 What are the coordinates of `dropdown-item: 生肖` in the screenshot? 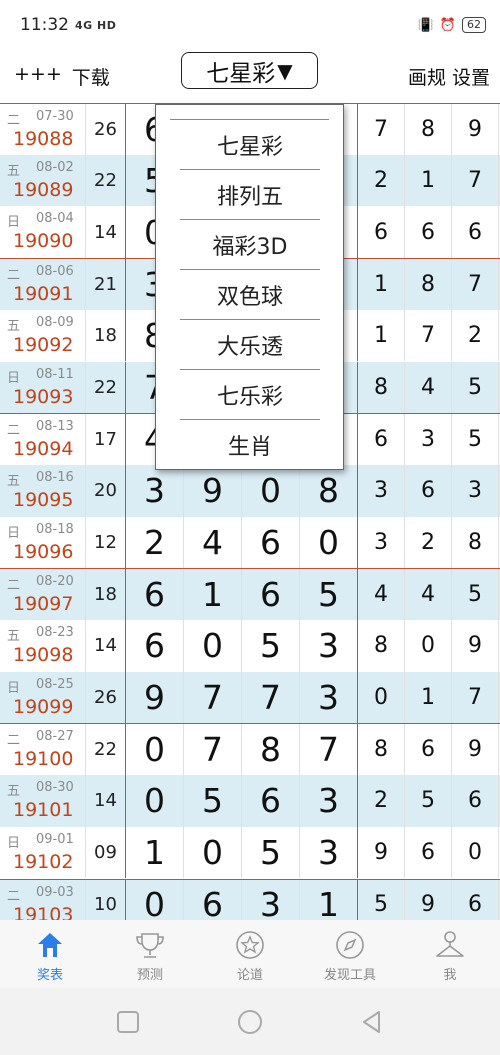 It's located at (250, 445).